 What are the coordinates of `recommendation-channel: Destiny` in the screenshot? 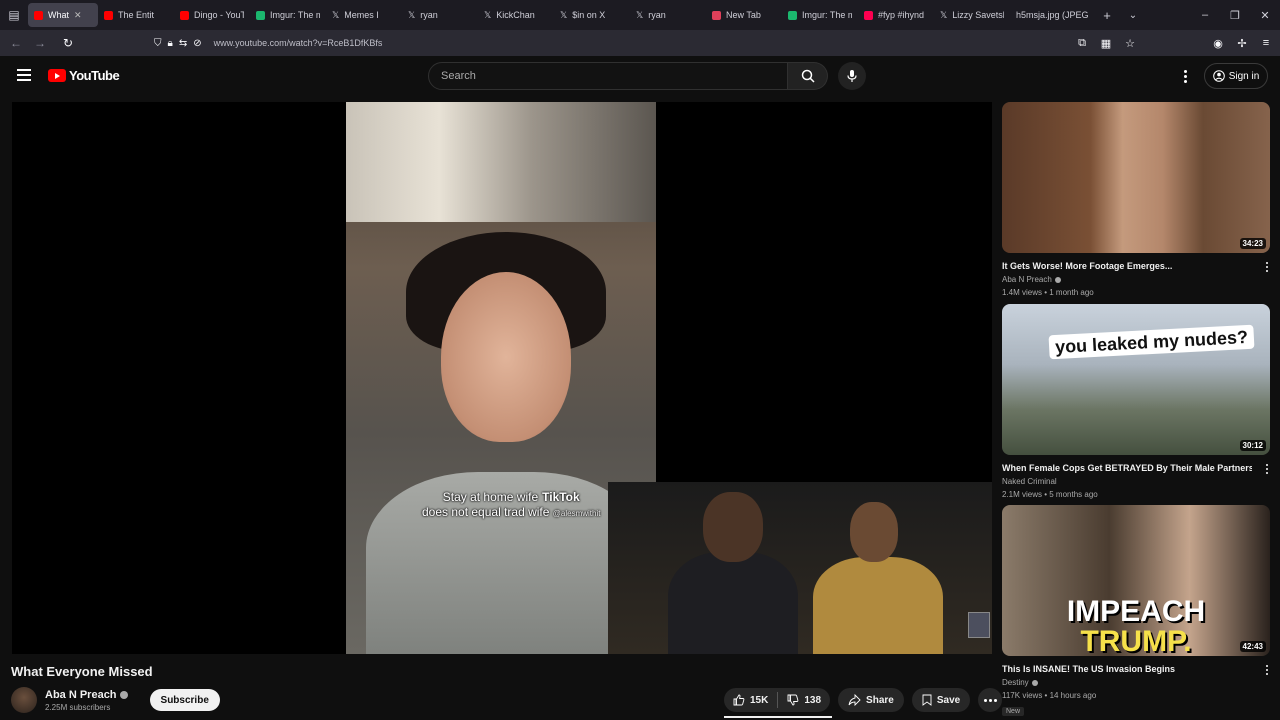 It's located at (1015, 682).